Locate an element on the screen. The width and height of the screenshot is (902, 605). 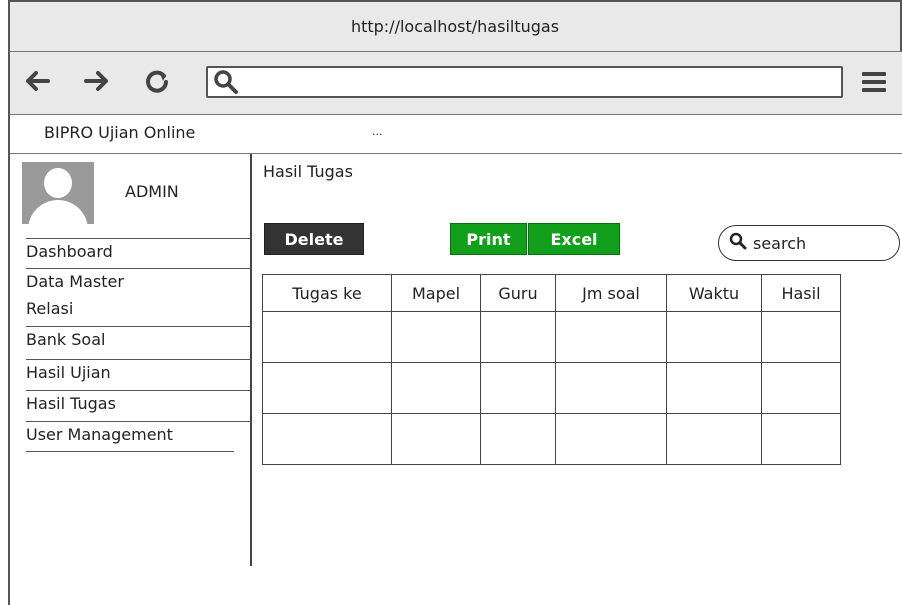
app-name: BIPRO Ujian Online is located at coordinates (120, 132).